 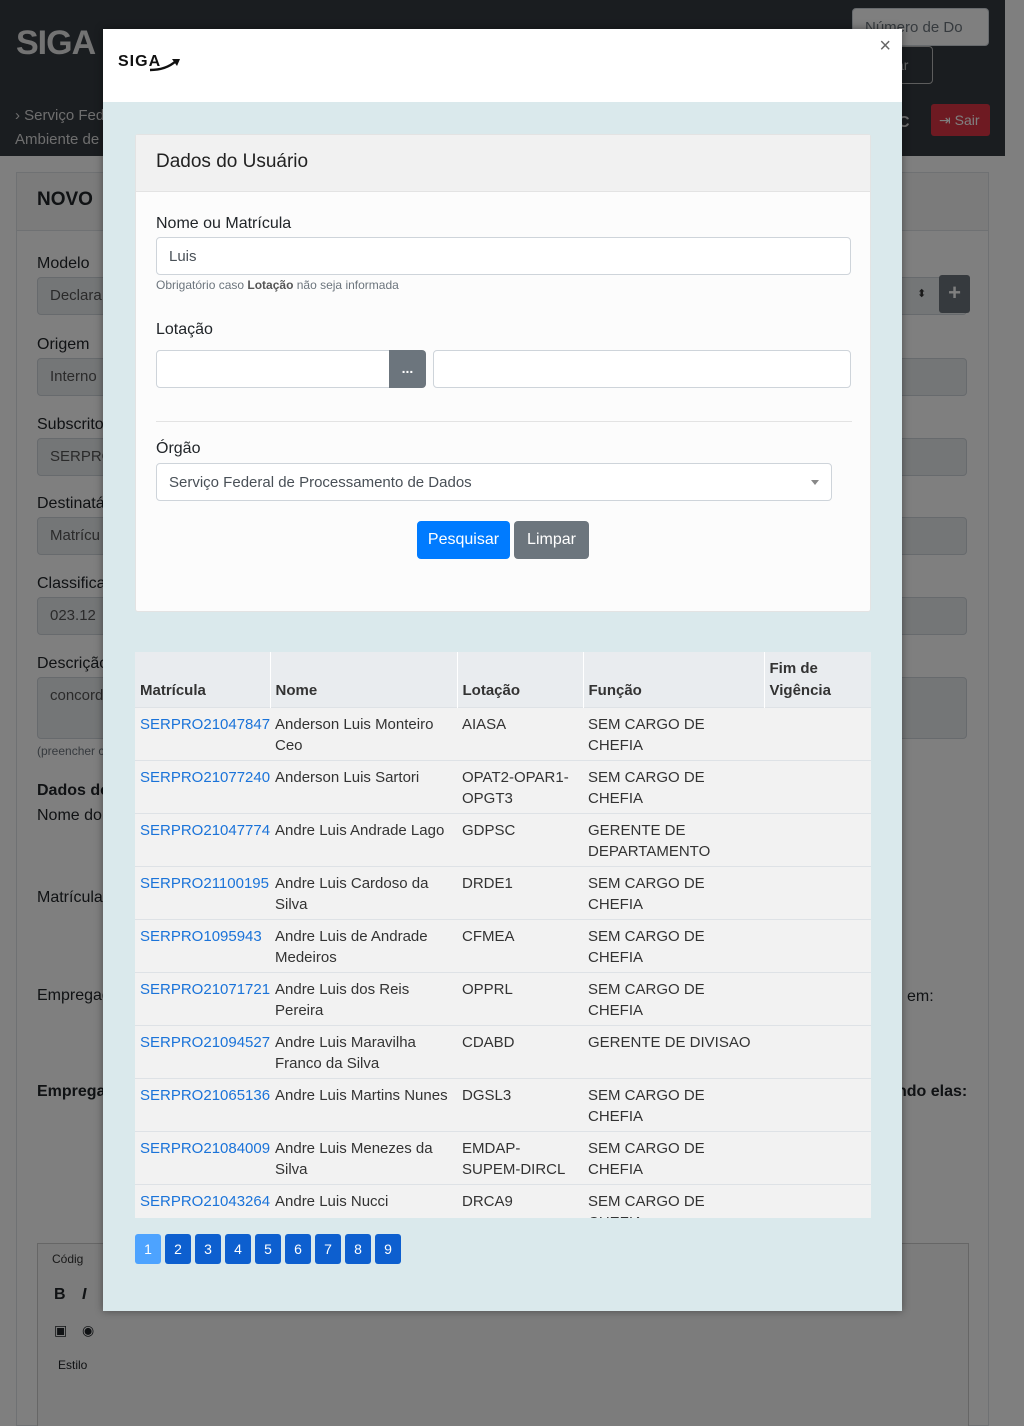 I want to click on header-matricula: Matrícula, so click(x=203, y=679).